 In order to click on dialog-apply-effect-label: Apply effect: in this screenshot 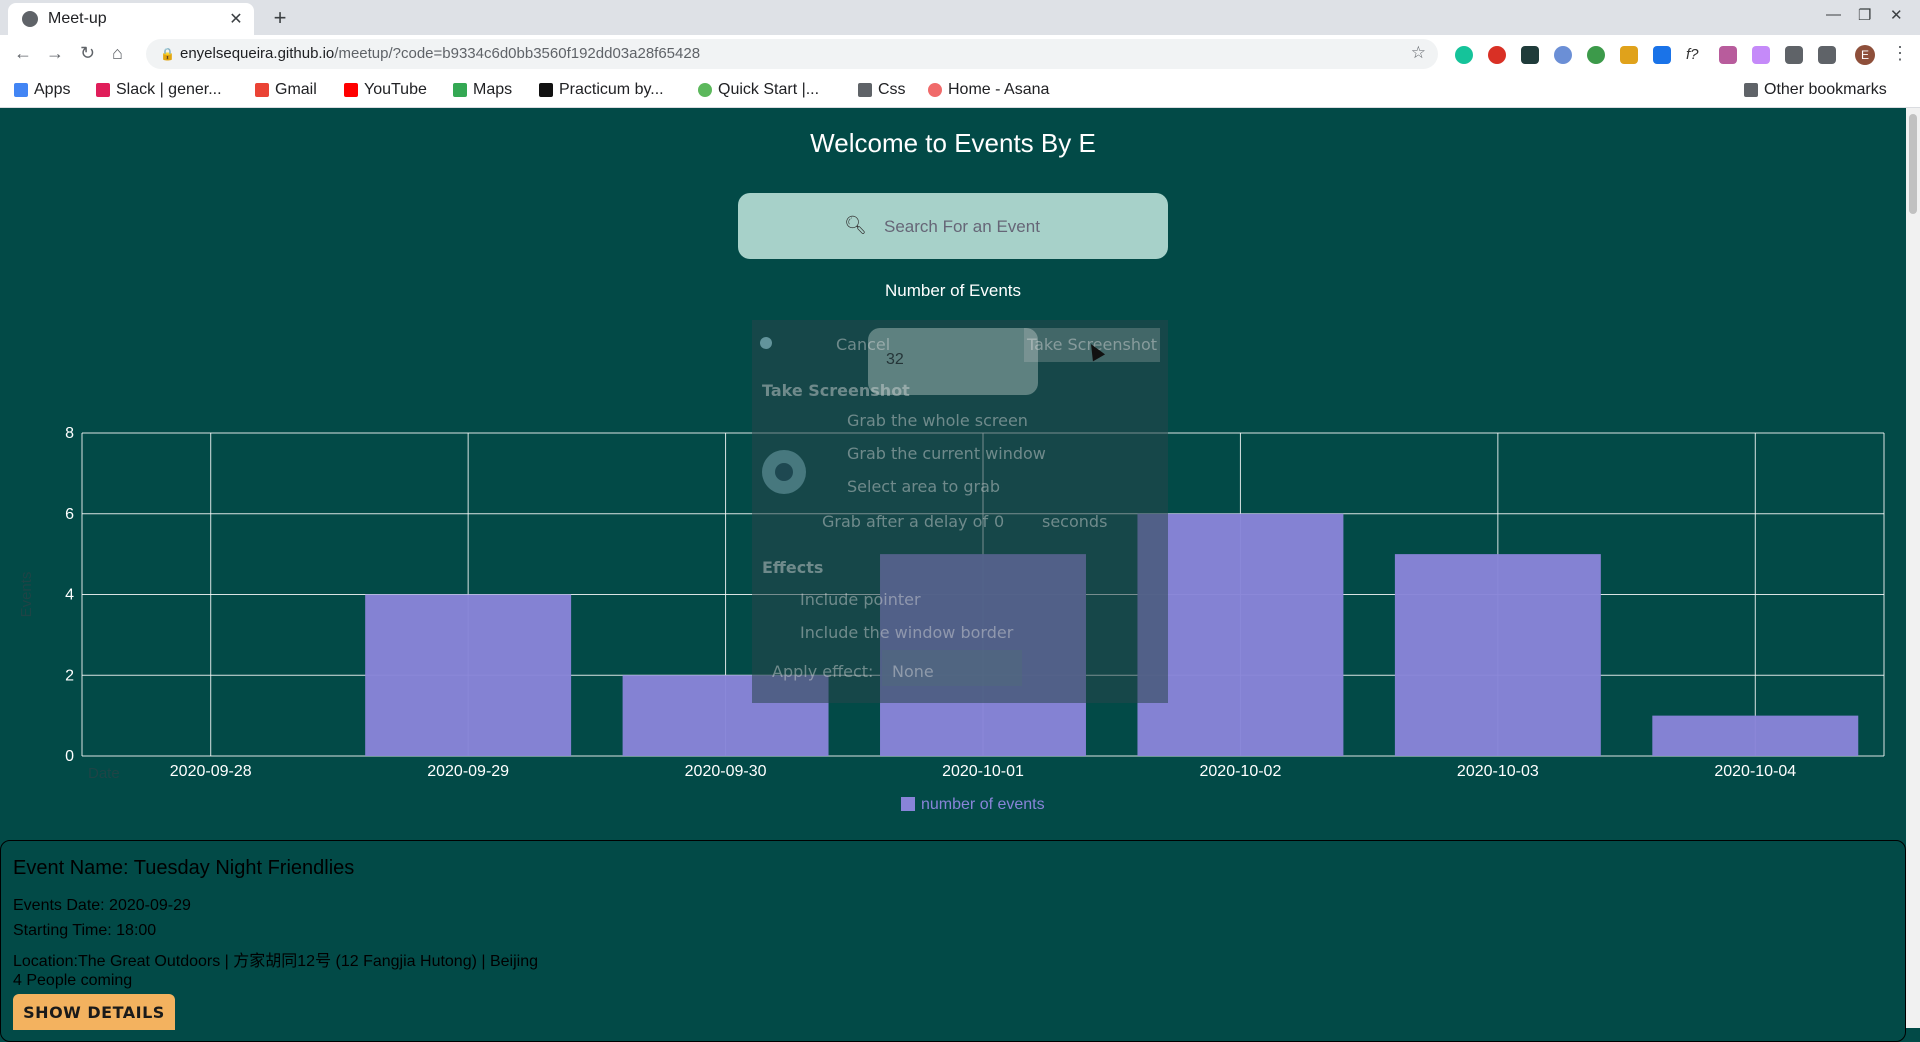, I will do `click(823, 671)`.